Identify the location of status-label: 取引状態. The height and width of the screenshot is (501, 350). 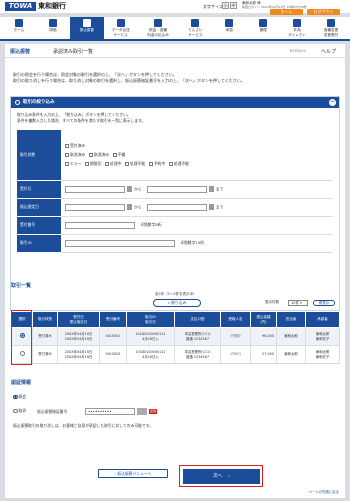
(39, 155).